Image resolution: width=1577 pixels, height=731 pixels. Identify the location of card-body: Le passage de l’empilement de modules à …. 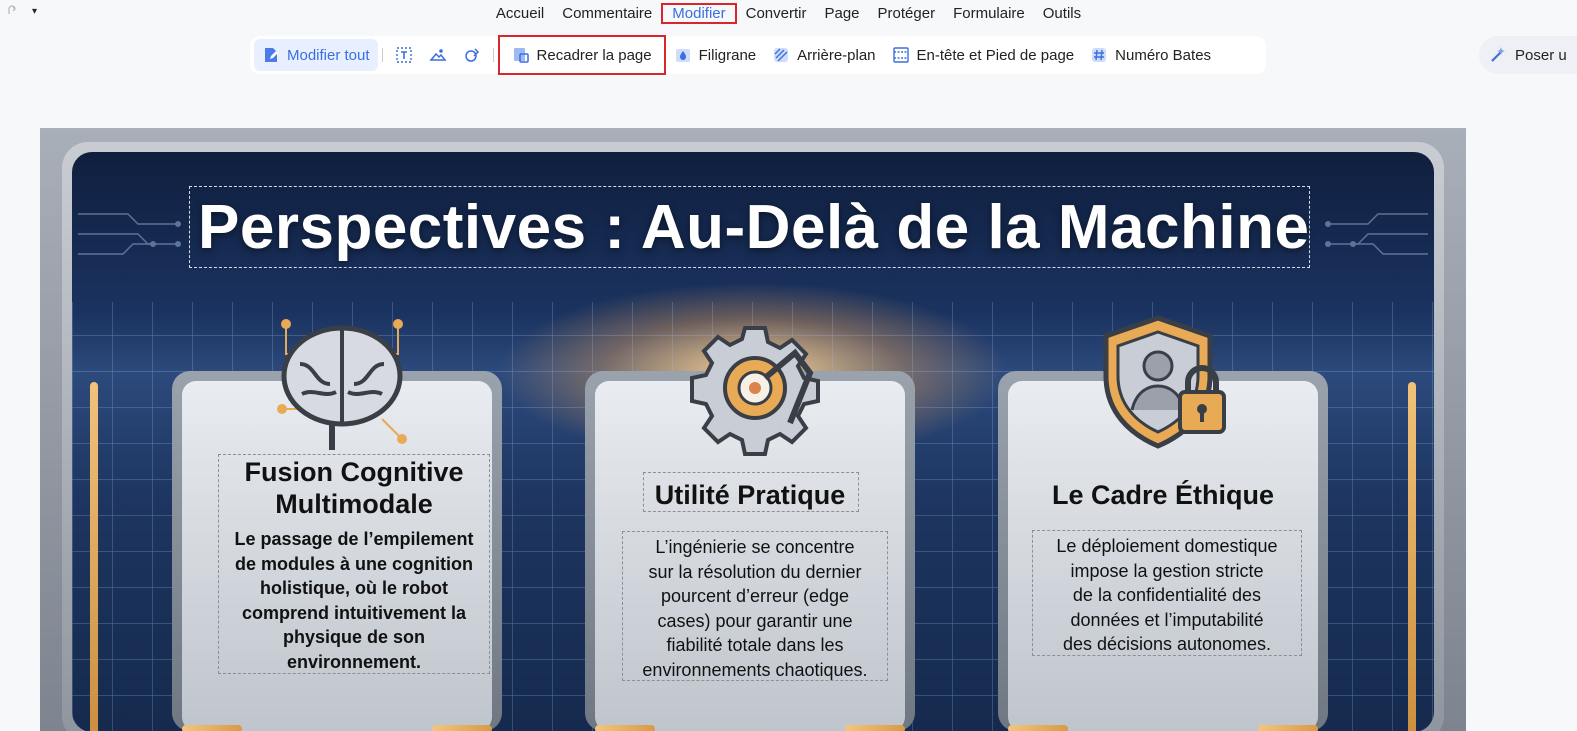
(354, 600).